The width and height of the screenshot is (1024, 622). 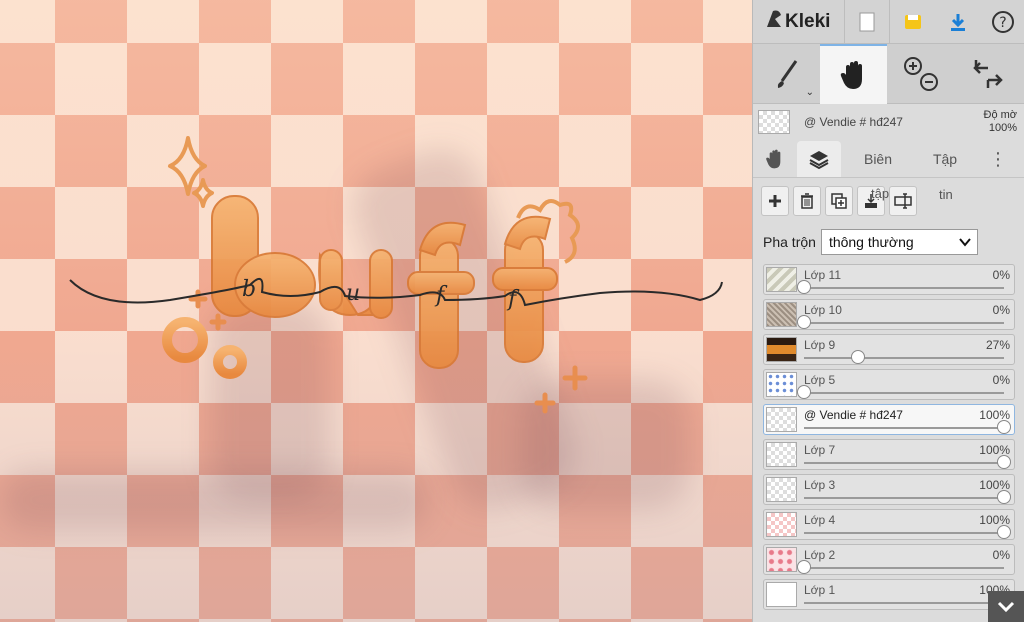 What do you see at coordinates (853, 415) in the screenshot?
I see `layer-name: @ Vendie # hđ247` at bounding box center [853, 415].